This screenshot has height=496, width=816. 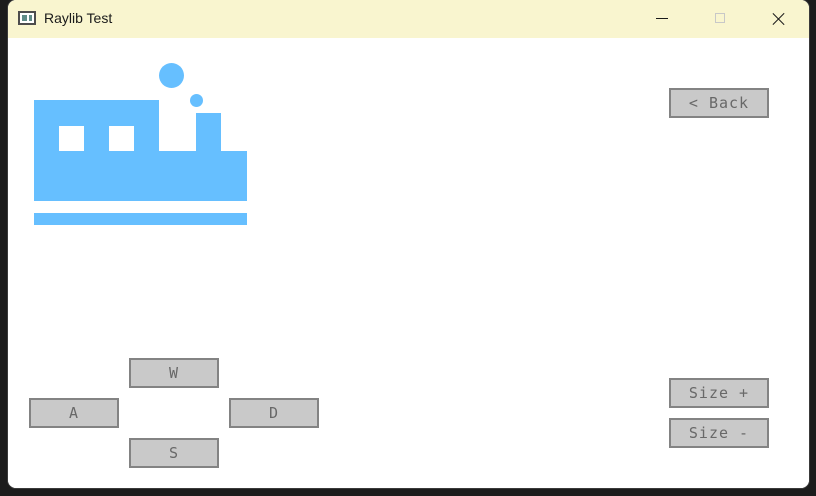 I want to click on maximize-icon, so click(x=720, y=18).